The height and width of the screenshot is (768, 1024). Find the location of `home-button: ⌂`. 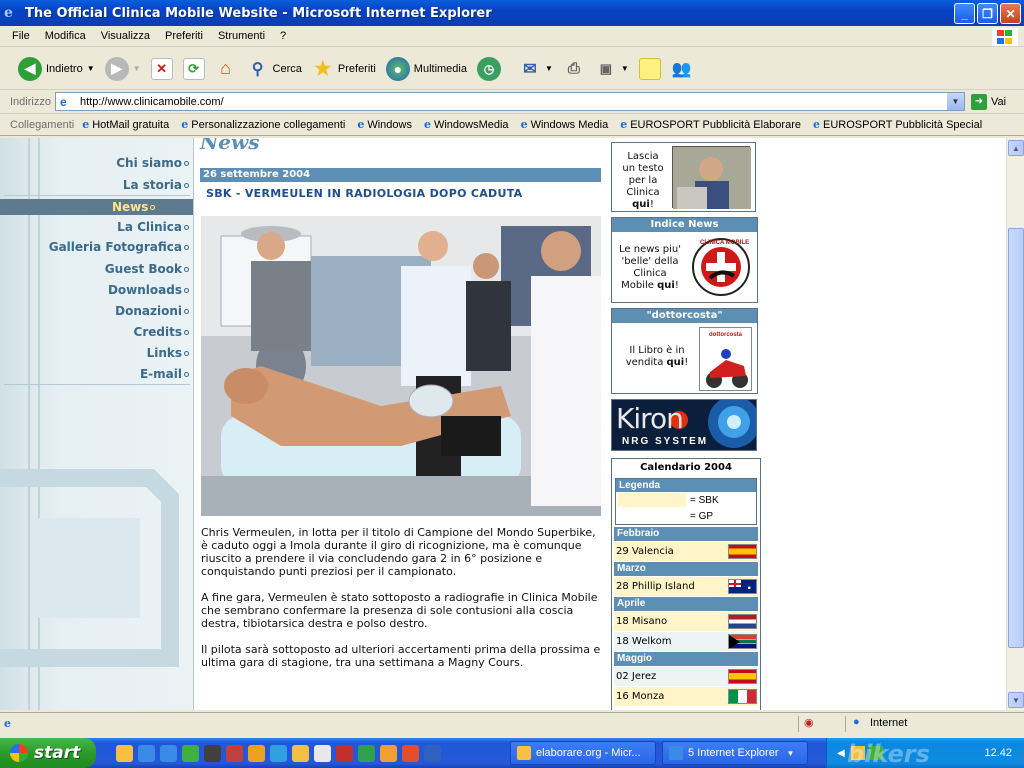

home-button: ⌂ is located at coordinates (226, 69).